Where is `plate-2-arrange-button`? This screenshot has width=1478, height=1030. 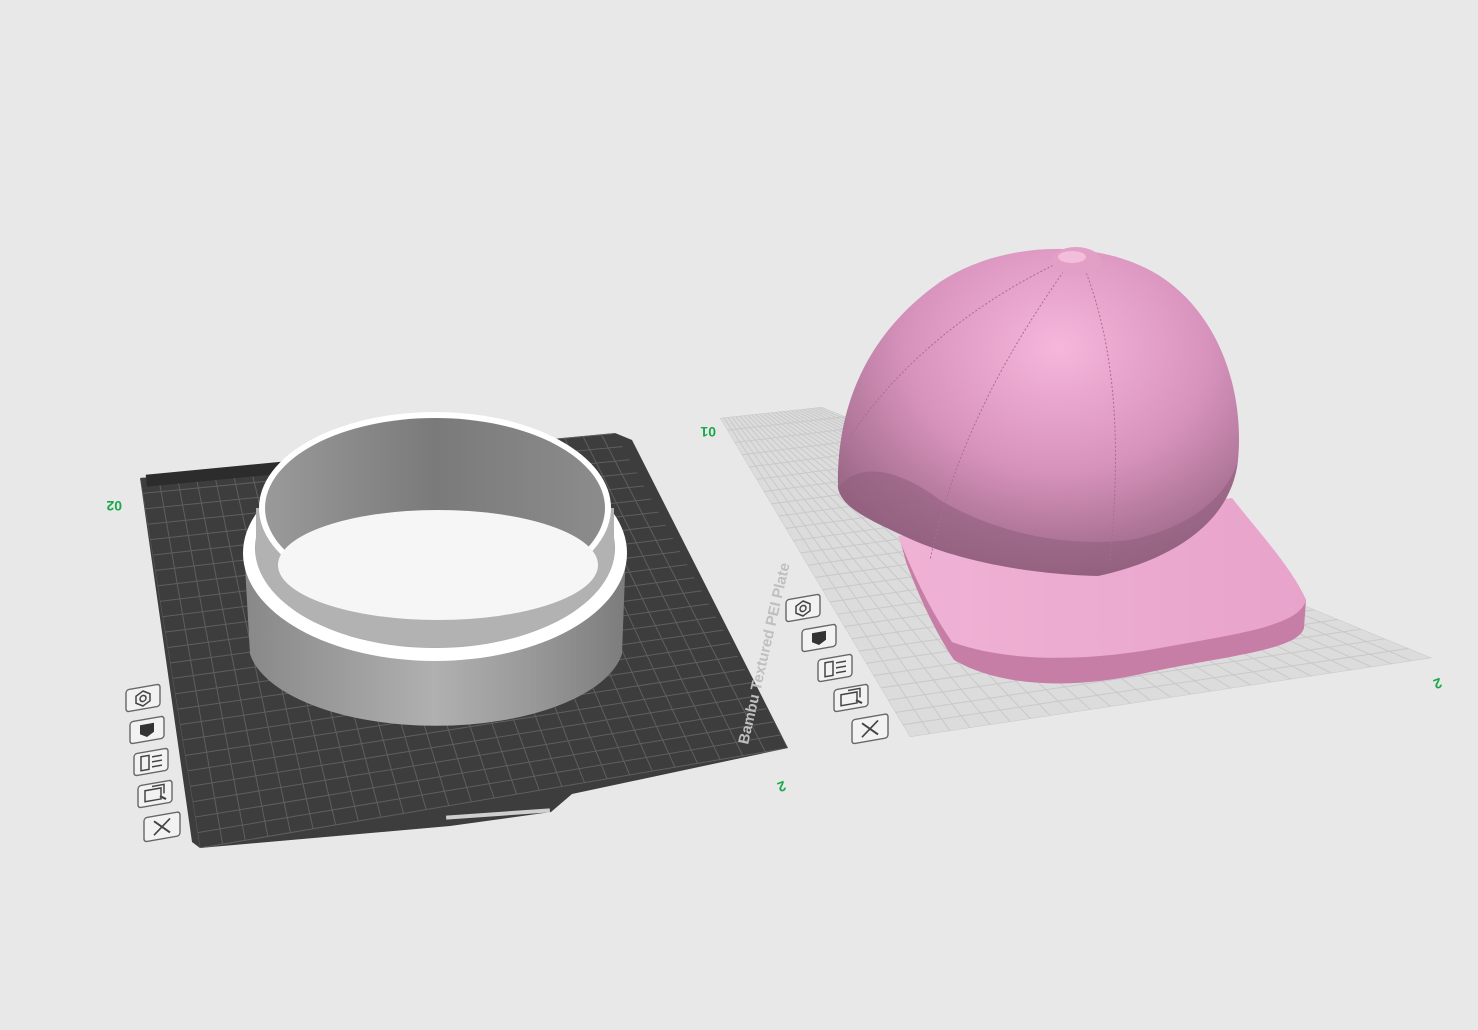
plate-2-arrange-button is located at coordinates (151, 762).